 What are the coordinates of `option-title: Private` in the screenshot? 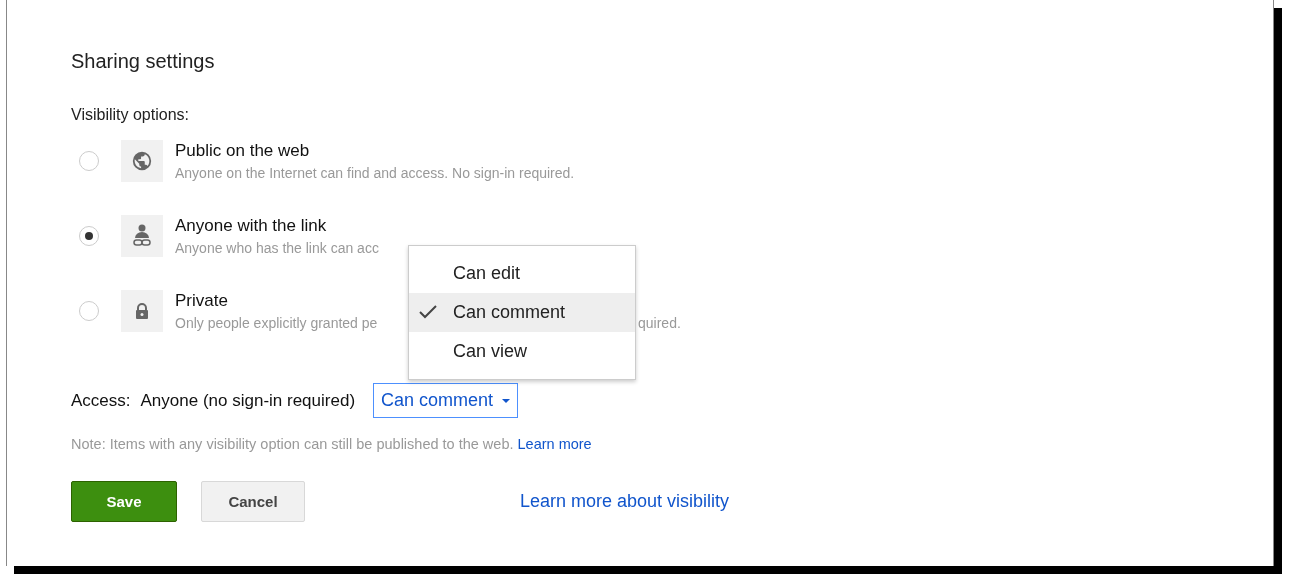 It's located at (202, 301).